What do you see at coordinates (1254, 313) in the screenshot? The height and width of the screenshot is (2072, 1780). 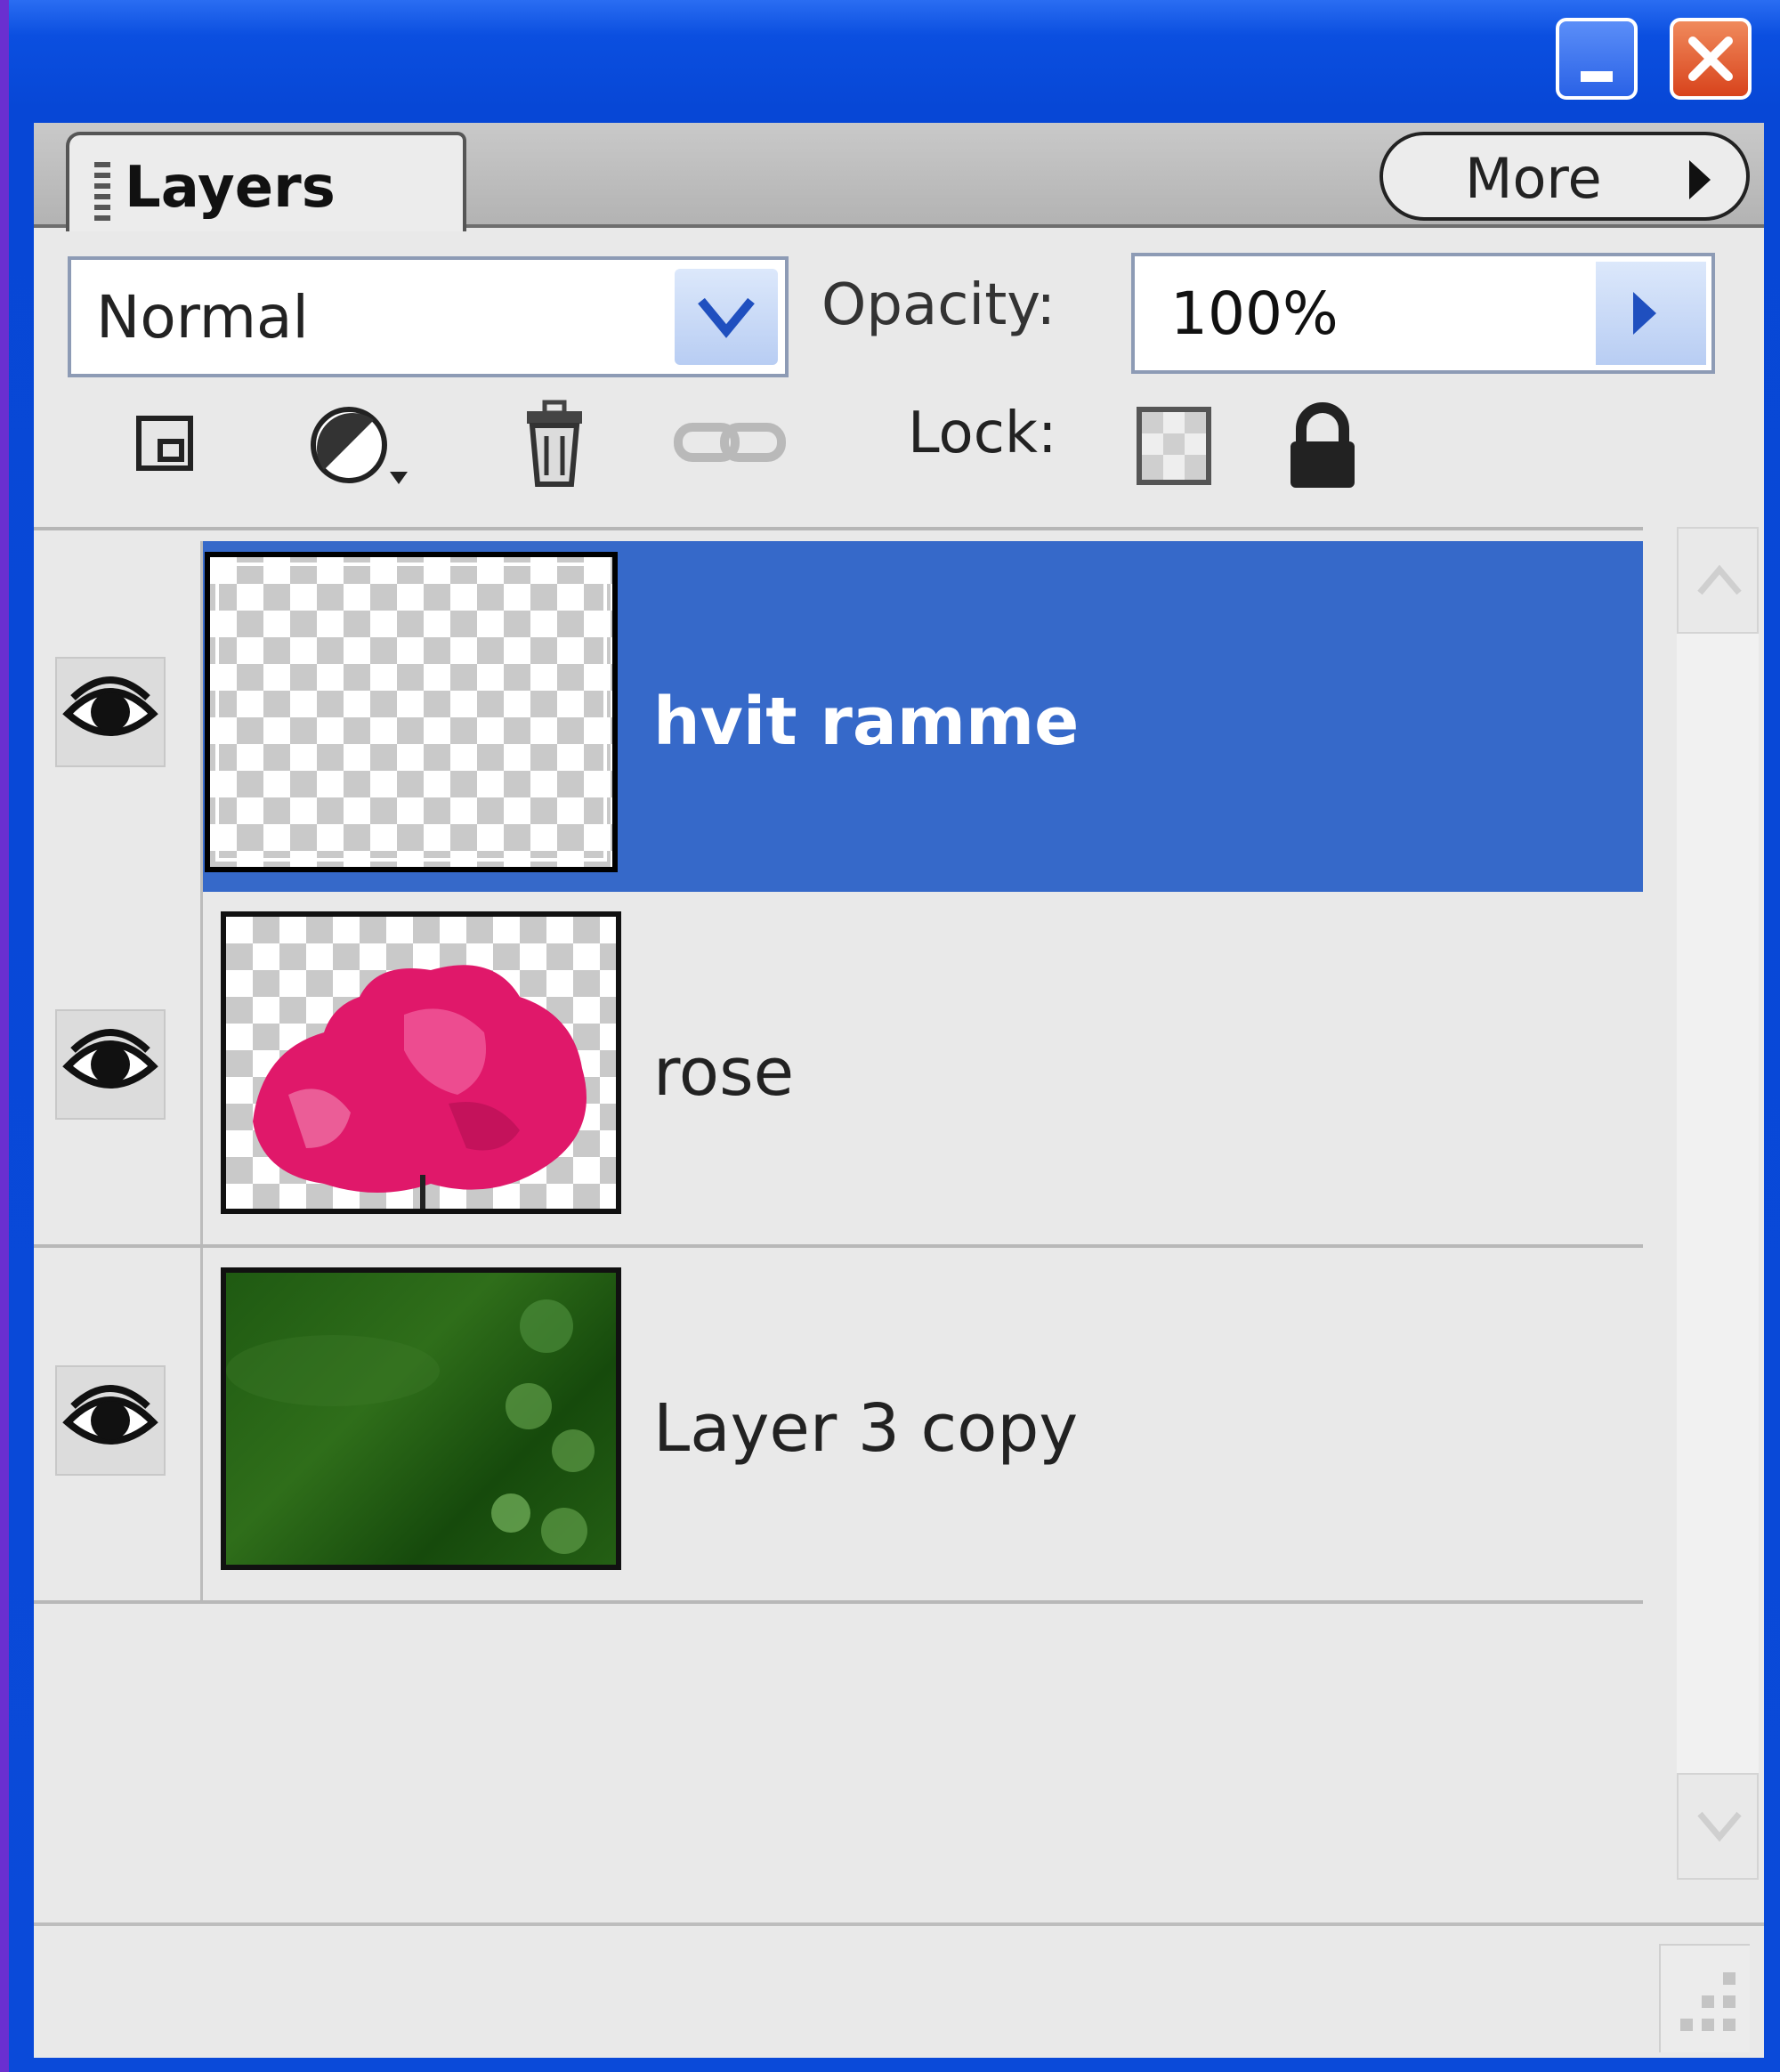 I see `opacity-value: 100%` at bounding box center [1254, 313].